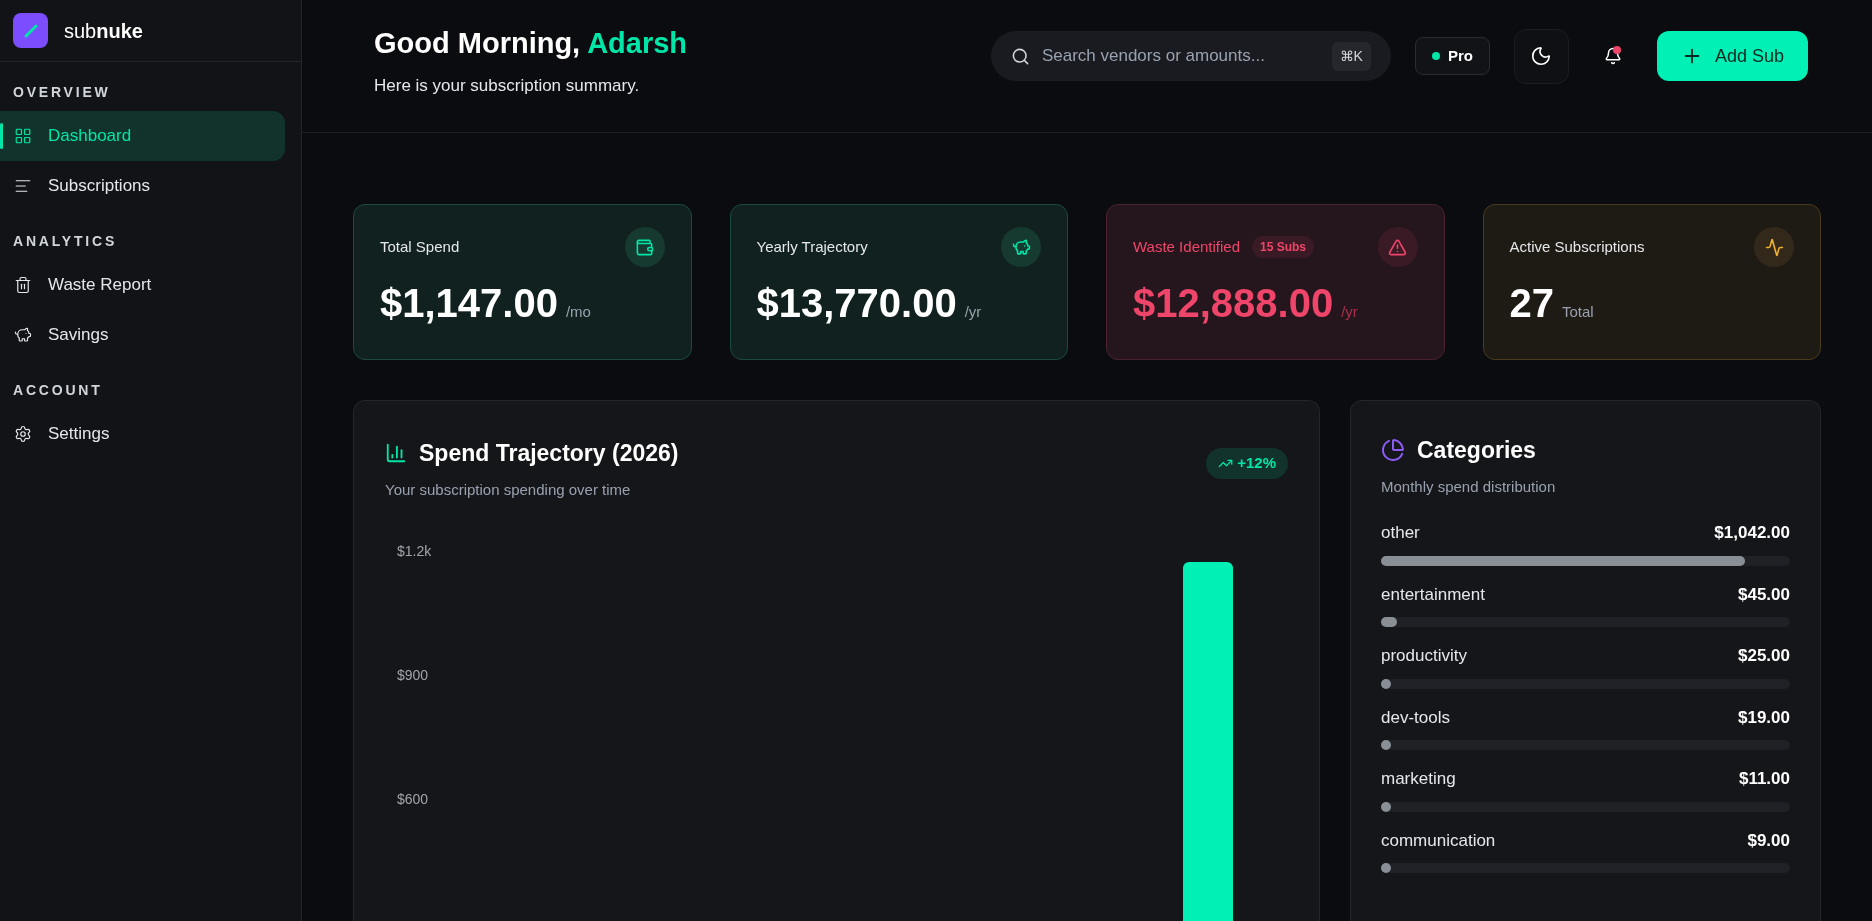  Describe the element at coordinates (1578, 312) in the screenshot. I see `stat-unit: Total` at that location.